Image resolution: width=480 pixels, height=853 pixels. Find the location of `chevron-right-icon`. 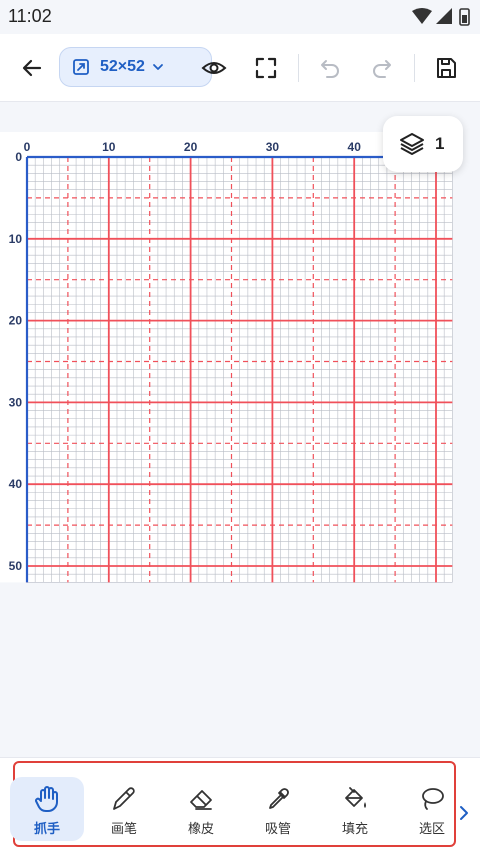

chevron-right-icon is located at coordinates (464, 813).